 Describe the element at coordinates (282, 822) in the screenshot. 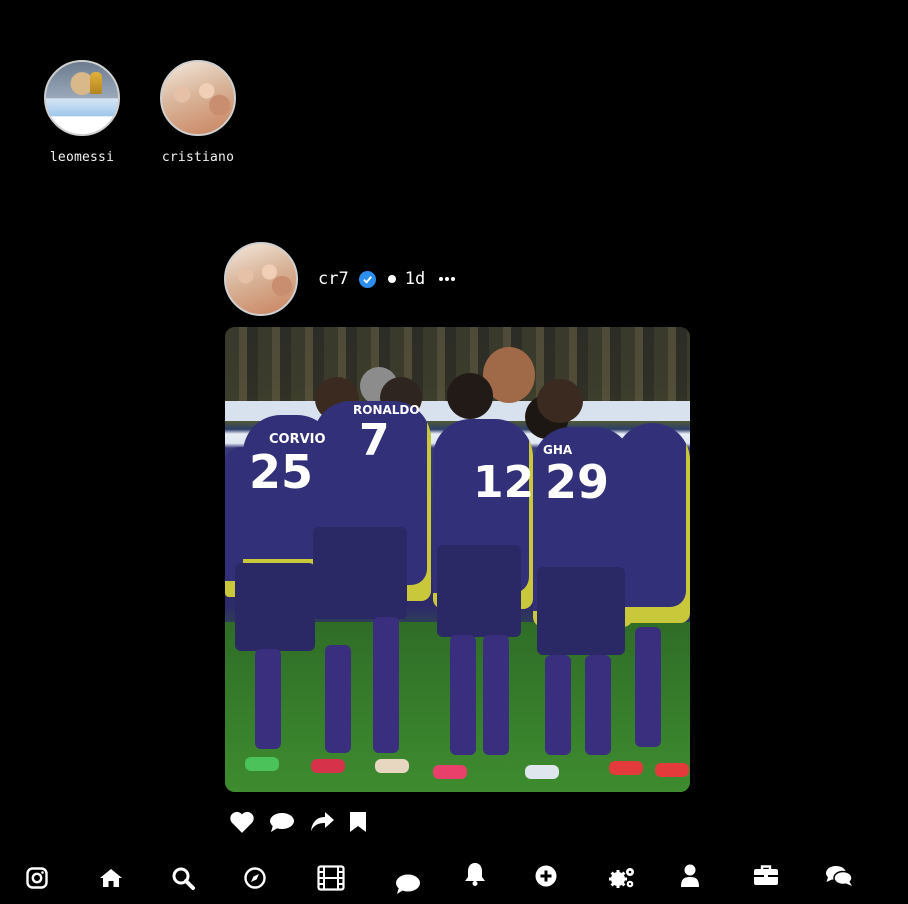

I see `comment-icon` at that location.